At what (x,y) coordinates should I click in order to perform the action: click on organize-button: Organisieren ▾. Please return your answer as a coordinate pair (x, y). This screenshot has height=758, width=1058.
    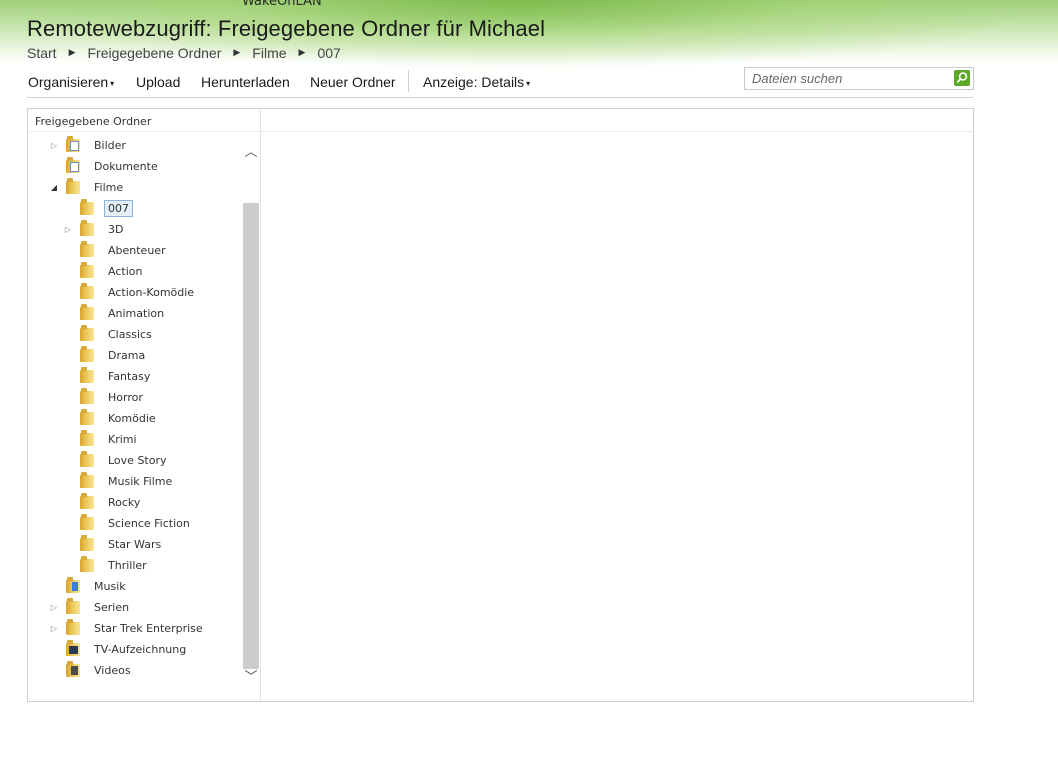
    Looking at the image, I should click on (71, 82).